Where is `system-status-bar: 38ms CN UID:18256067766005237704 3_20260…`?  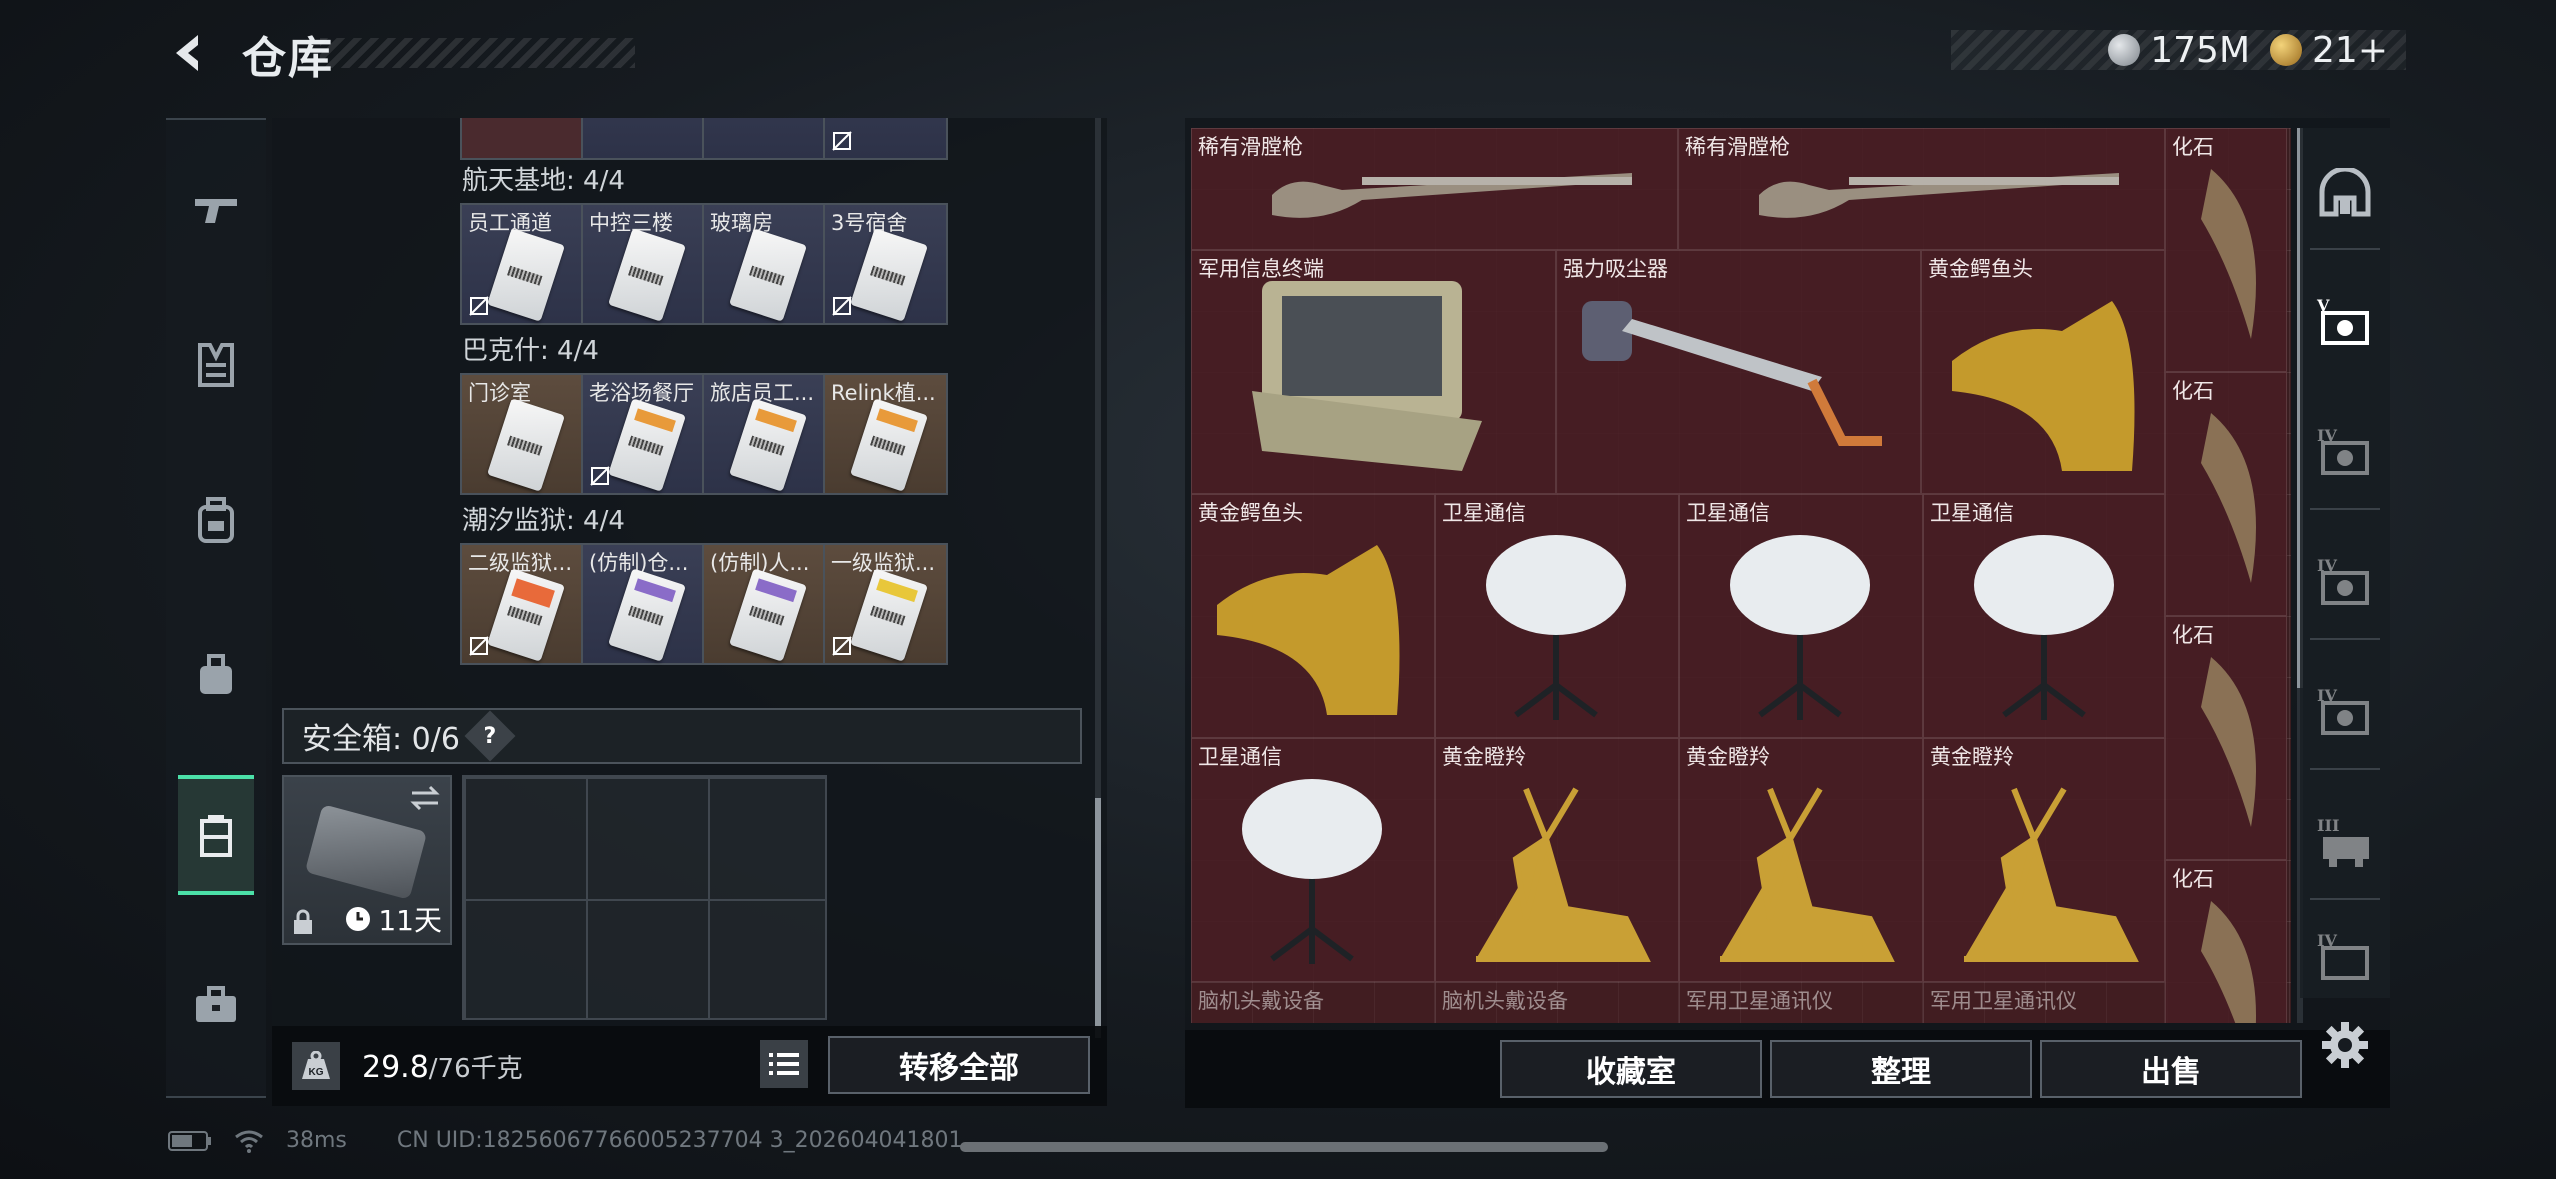
system-status-bar: 38ms CN UID:18256067766005237704 3_20260… is located at coordinates (565, 1140).